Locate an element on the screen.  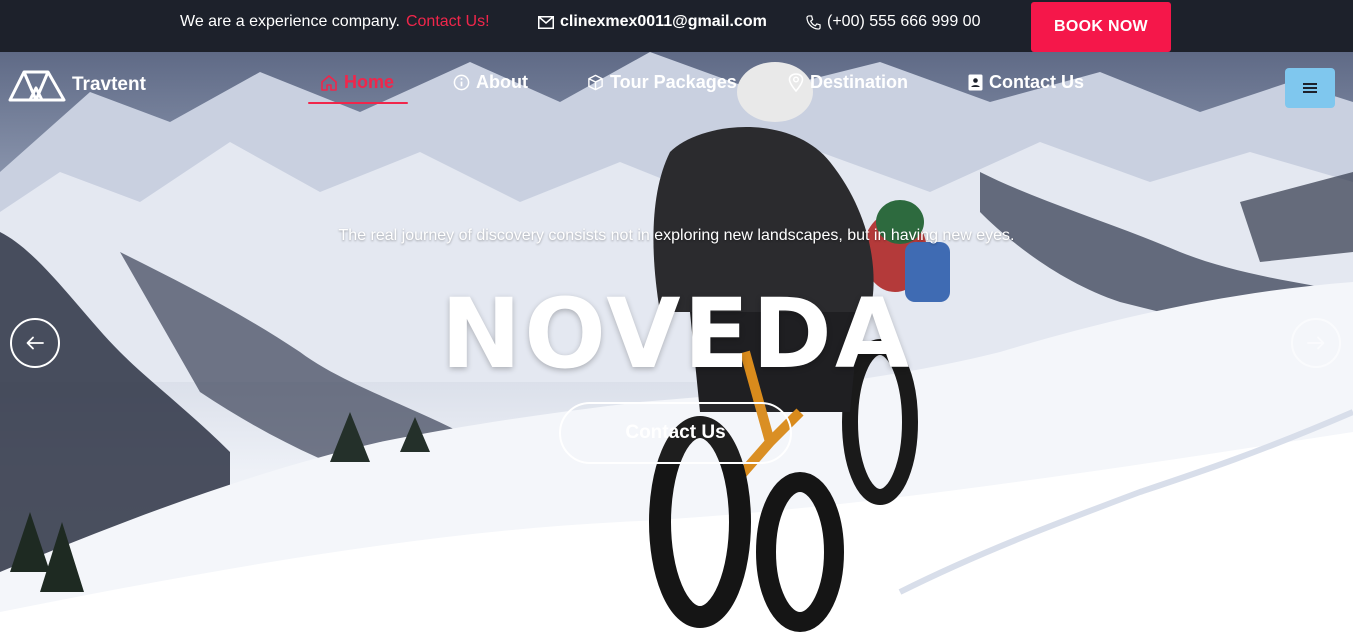
nav-home: Home is located at coordinates (357, 82).